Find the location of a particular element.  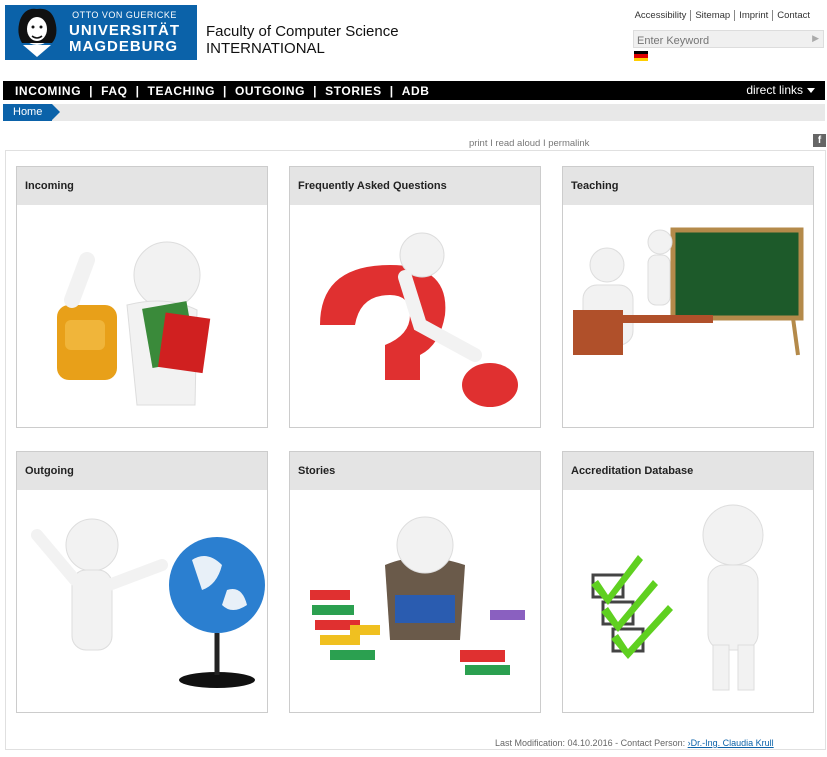

card-title: Outgoing is located at coordinates (142, 471).